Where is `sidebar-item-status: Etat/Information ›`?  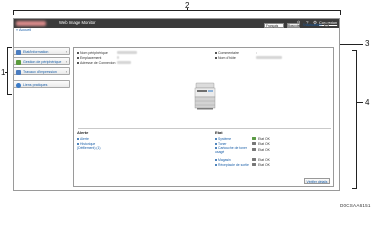
sidebar-item-status: Etat/Information › is located at coordinates (41, 51).